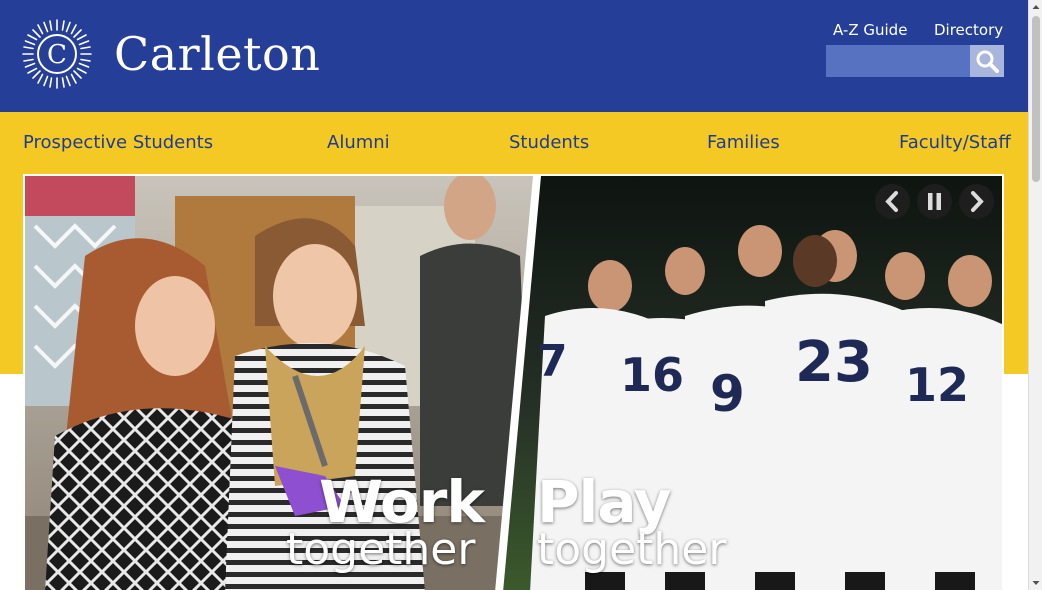 Image resolution: width=1042 pixels, height=590 pixels. Describe the element at coordinates (118, 143) in the screenshot. I see `nav-prospective-students: Prospective Students` at that location.